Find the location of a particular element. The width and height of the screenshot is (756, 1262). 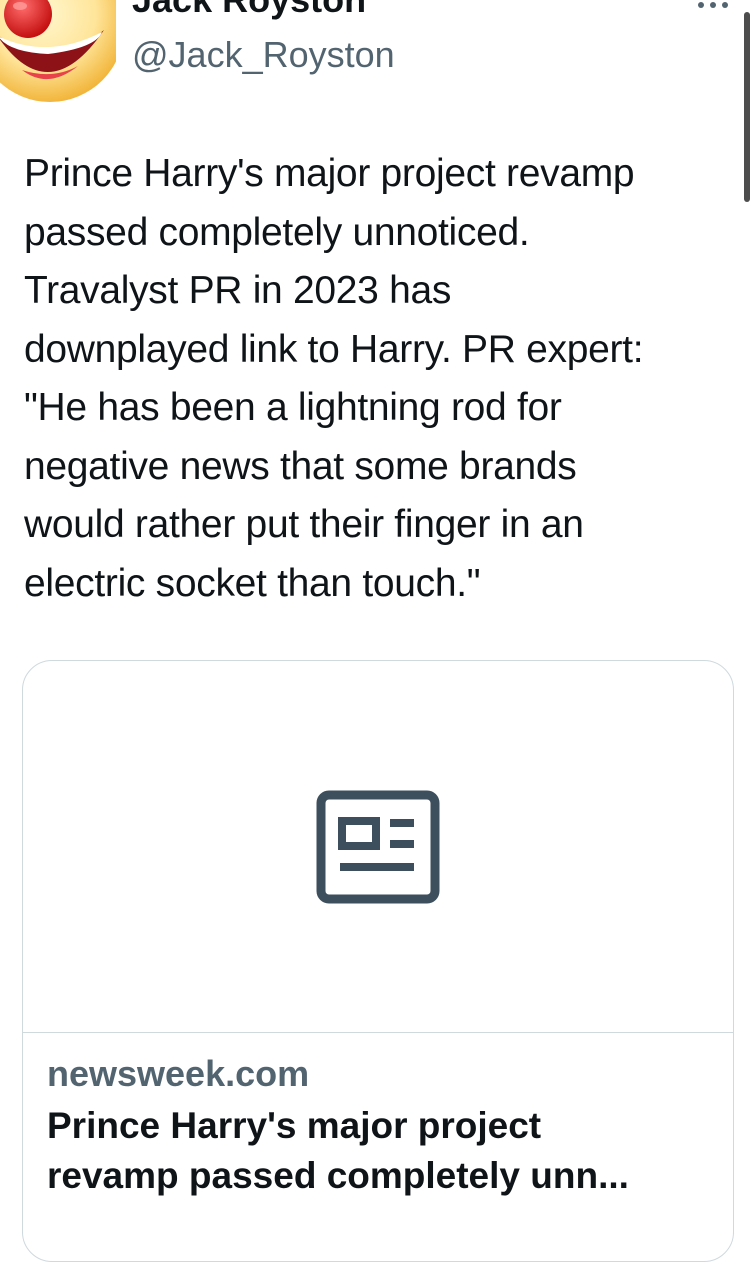

more-horizontal-icon is located at coordinates (701, 5).